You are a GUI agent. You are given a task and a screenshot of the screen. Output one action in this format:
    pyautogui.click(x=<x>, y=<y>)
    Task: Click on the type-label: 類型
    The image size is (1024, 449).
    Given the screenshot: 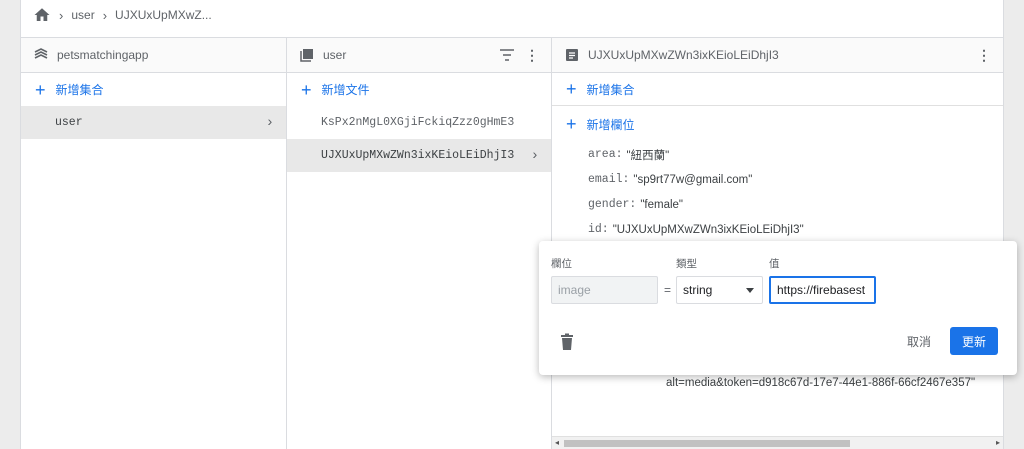 What is the action you would take?
    pyautogui.click(x=686, y=264)
    